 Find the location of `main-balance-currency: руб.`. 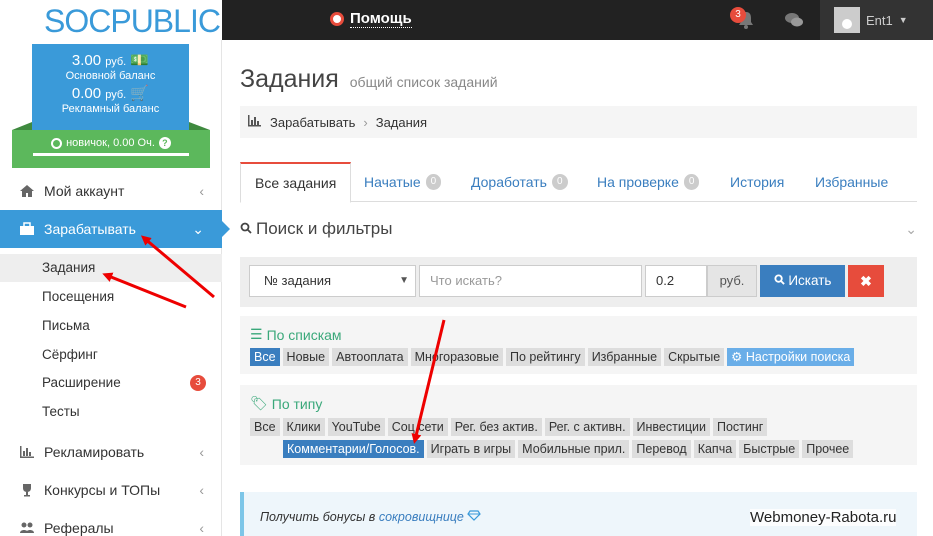

main-balance-currency: руб. is located at coordinates (116, 62).